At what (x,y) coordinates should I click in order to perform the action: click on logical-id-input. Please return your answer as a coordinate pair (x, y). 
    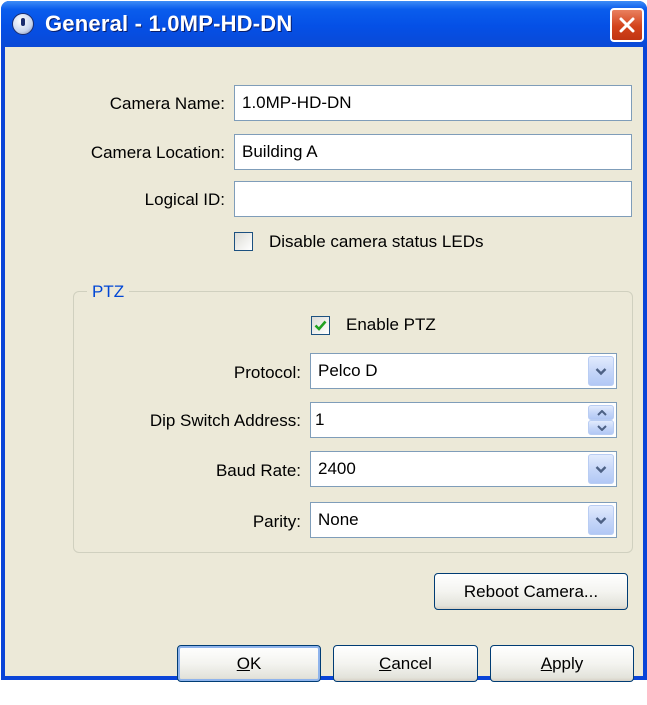
    Looking at the image, I should click on (433, 199).